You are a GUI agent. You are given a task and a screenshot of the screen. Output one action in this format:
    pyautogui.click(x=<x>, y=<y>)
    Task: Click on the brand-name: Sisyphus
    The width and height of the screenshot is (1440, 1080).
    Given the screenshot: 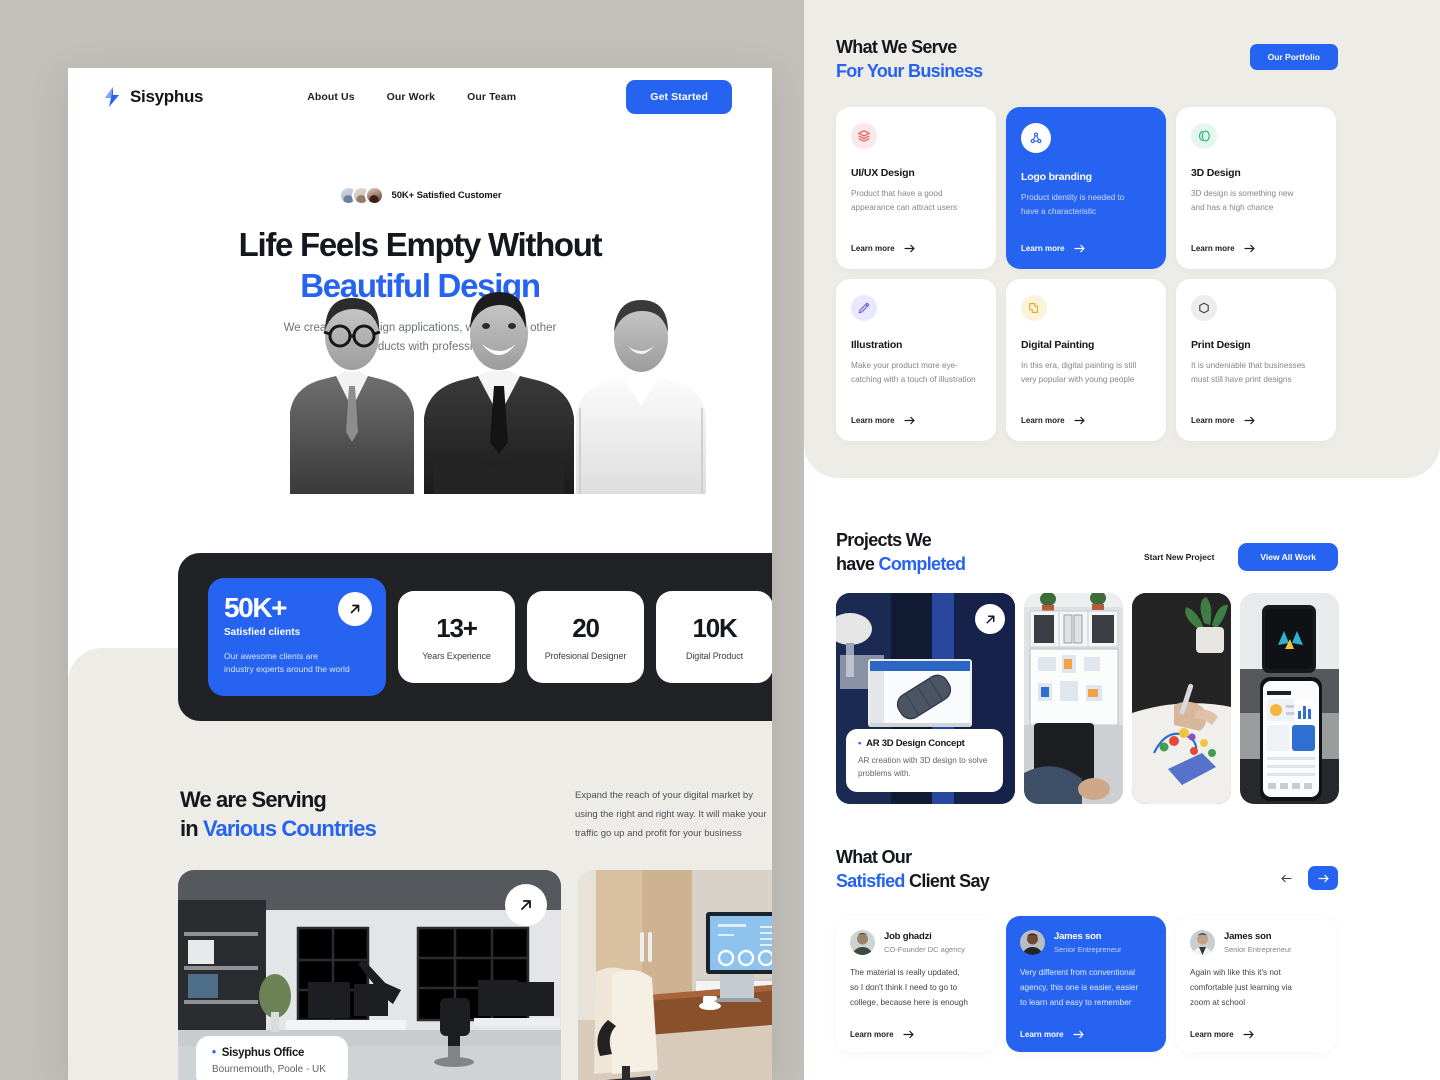 What is the action you would take?
    pyautogui.click(x=167, y=96)
    